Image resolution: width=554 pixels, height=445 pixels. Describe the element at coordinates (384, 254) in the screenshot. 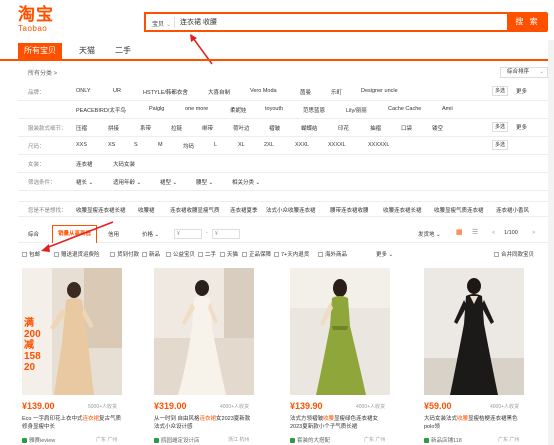

I see `filters-more-button: 更多 ⌄` at that location.